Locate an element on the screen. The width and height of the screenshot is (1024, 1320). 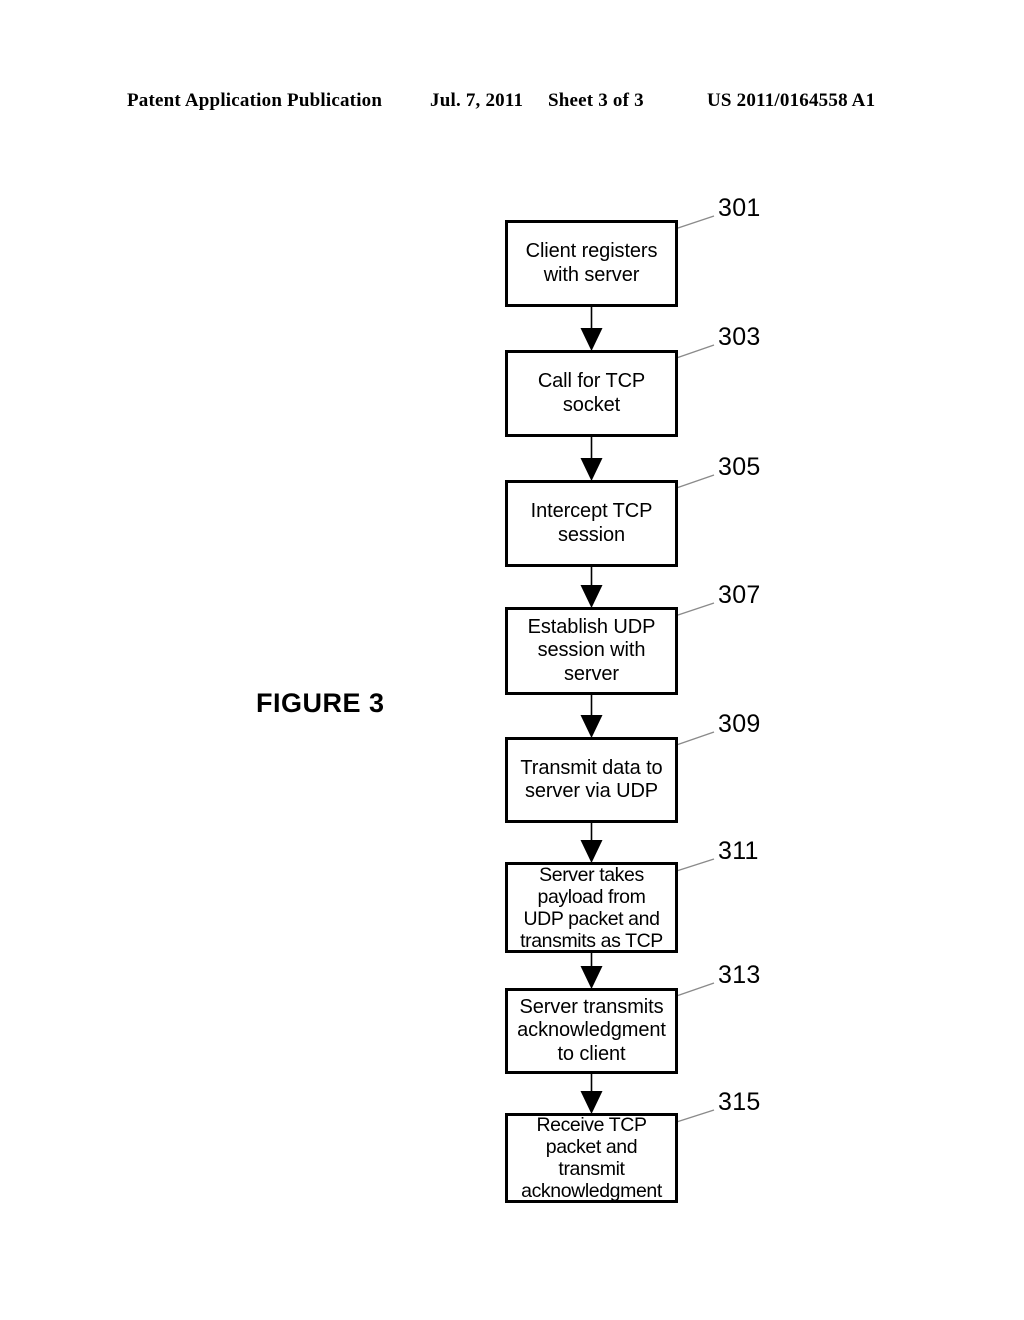
reference-numeral-313: 313 is located at coordinates (739, 975).